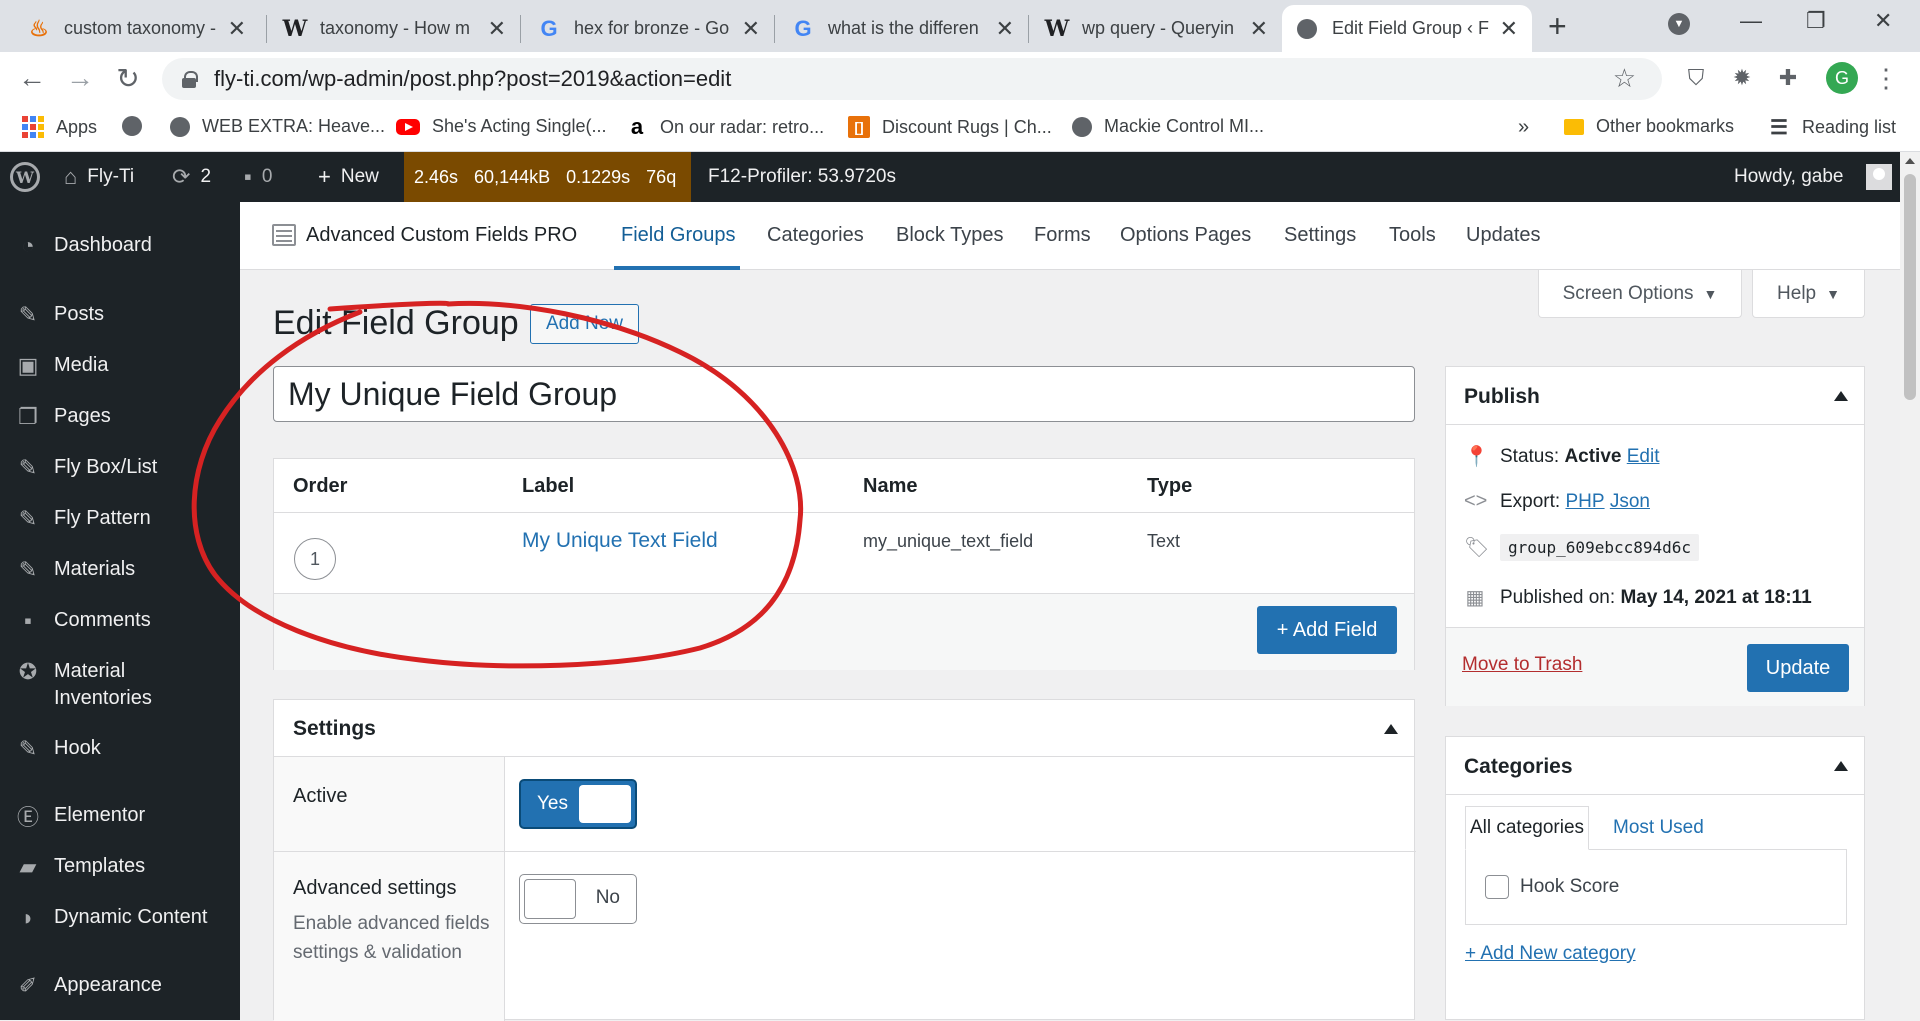 The image size is (1920, 1021). What do you see at coordinates (1557, 501) in the screenshot?
I see `export-row: <> Export: PHP Json` at bounding box center [1557, 501].